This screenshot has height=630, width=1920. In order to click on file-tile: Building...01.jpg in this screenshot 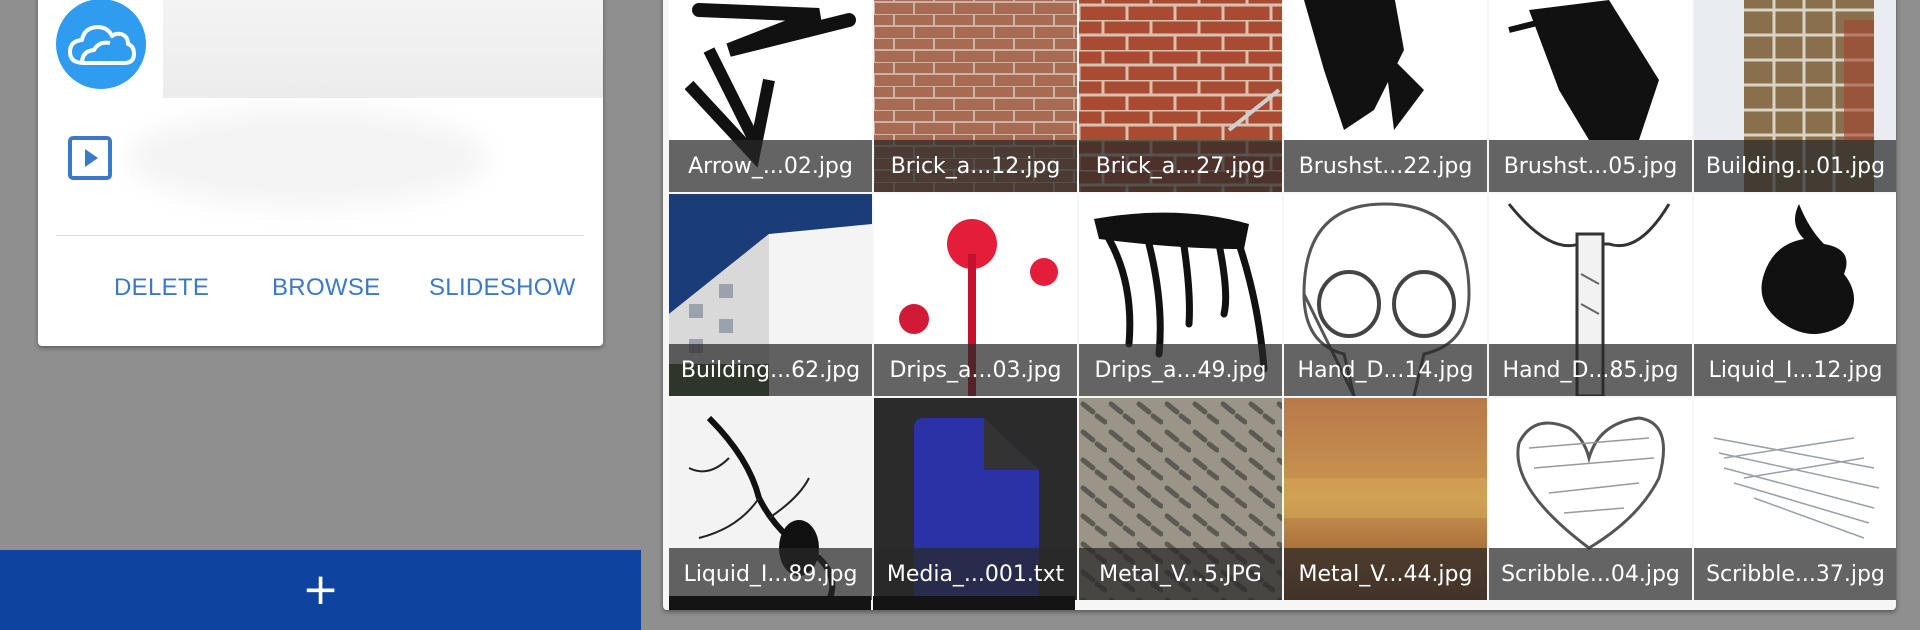, I will do `click(1795, 96)`.